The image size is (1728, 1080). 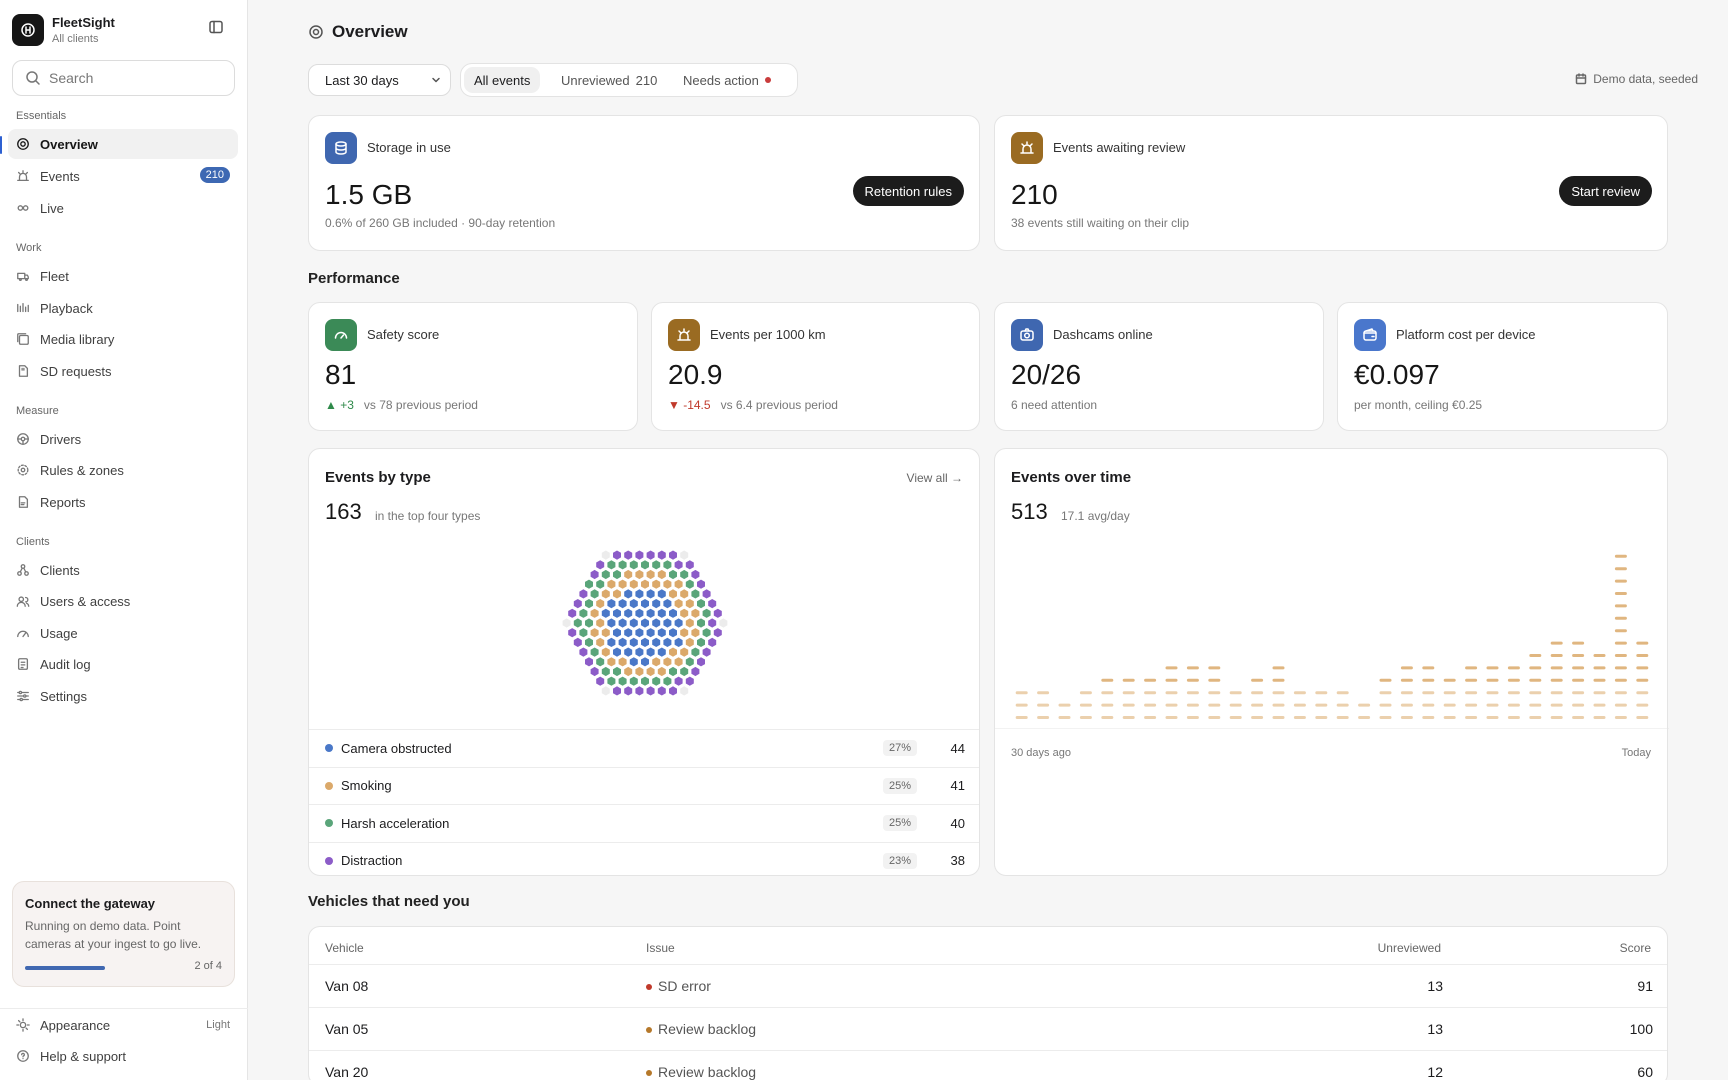 What do you see at coordinates (988, 1028) in the screenshot?
I see `table-row: Van 05 Review backlog 13 100` at bounding box center [988, 1028].